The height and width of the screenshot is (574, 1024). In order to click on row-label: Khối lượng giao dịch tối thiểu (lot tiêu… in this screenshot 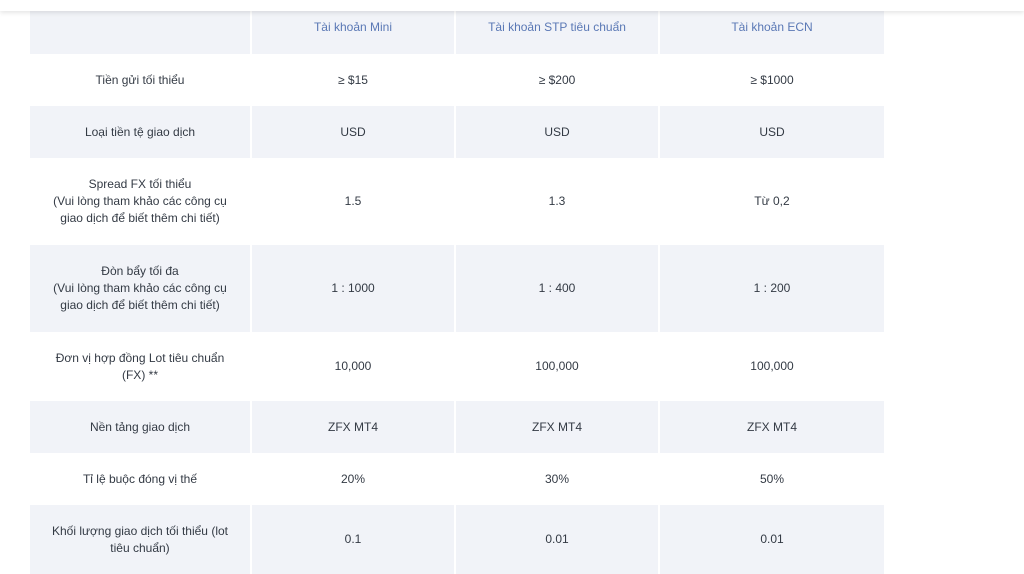, I will do `click(141, 539)`.